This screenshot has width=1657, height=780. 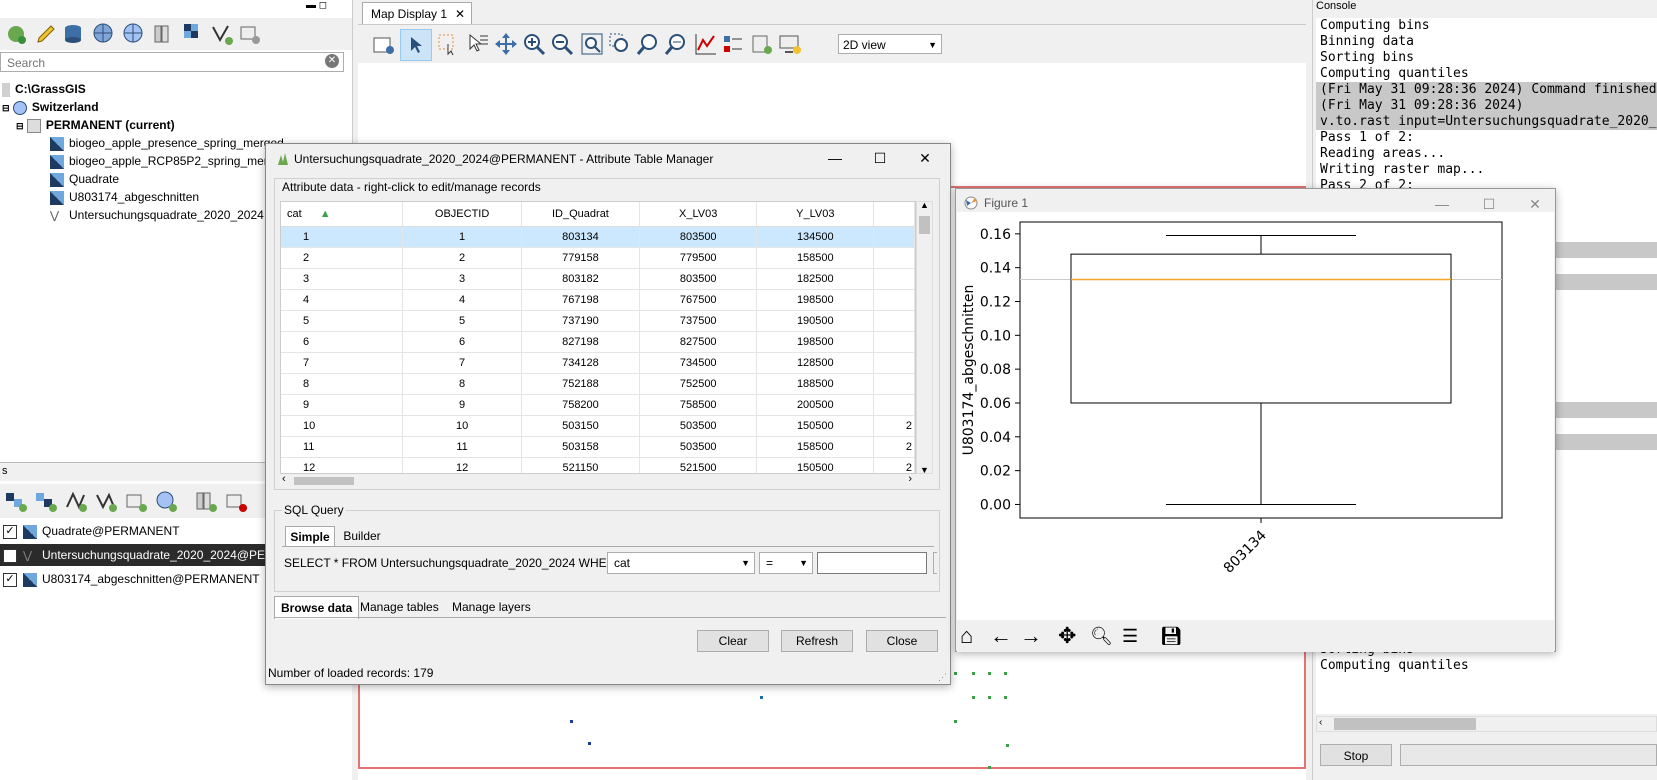 I want to click on tree-grassdb: C:\GrassGIS, so click(x=44, y=89).